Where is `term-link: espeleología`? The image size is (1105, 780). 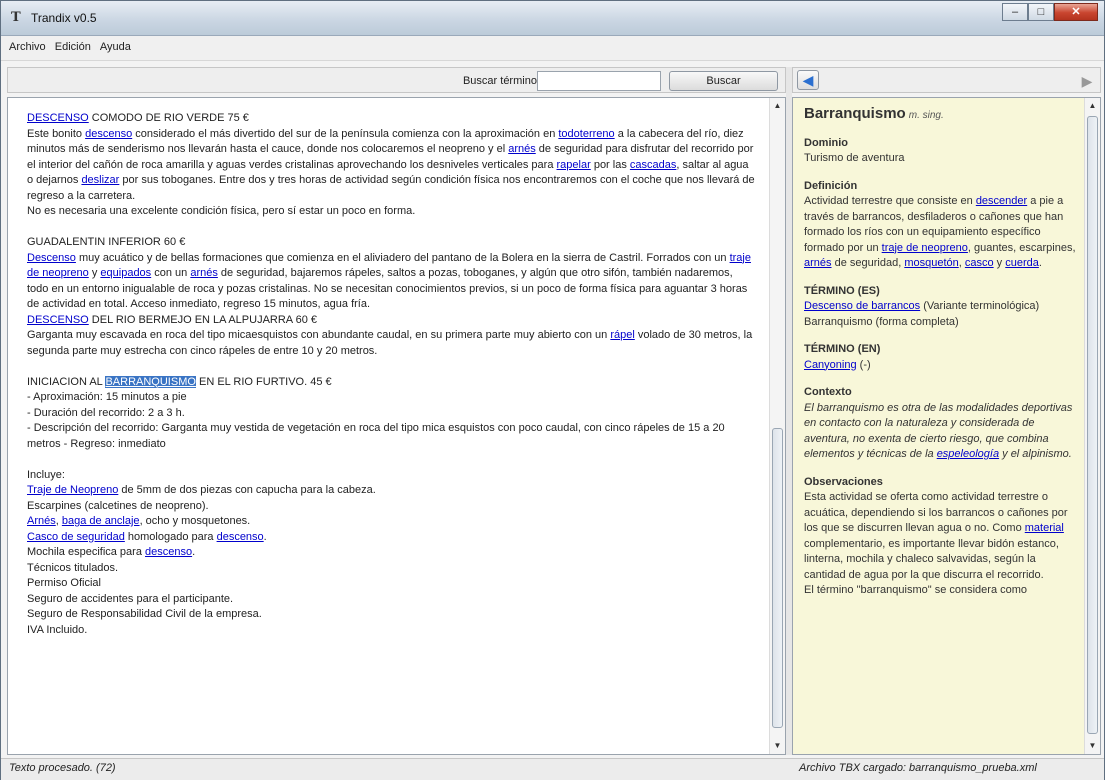 term-link: espeleología is located at coordinates (968, 454).